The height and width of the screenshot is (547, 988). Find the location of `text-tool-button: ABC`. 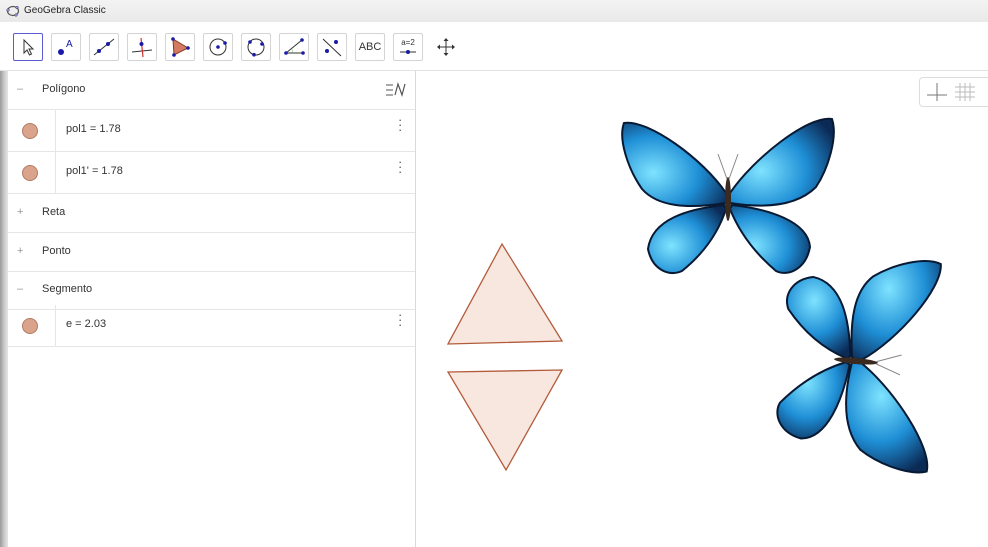

text-tool-button: ABC is located at coordinates (370, 47).